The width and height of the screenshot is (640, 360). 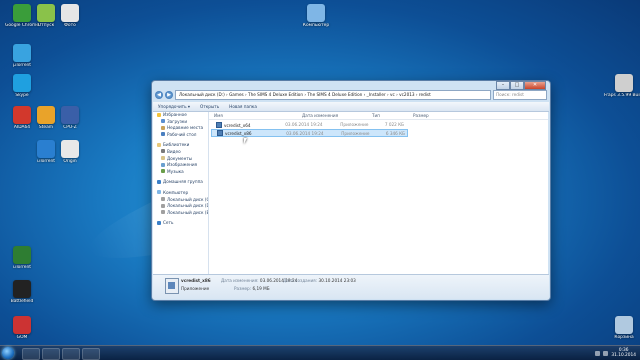 What do you see at coordinates (159, 95) in the screenshot?
I see `back-icon: ◀` at bounding box center [159, 95].